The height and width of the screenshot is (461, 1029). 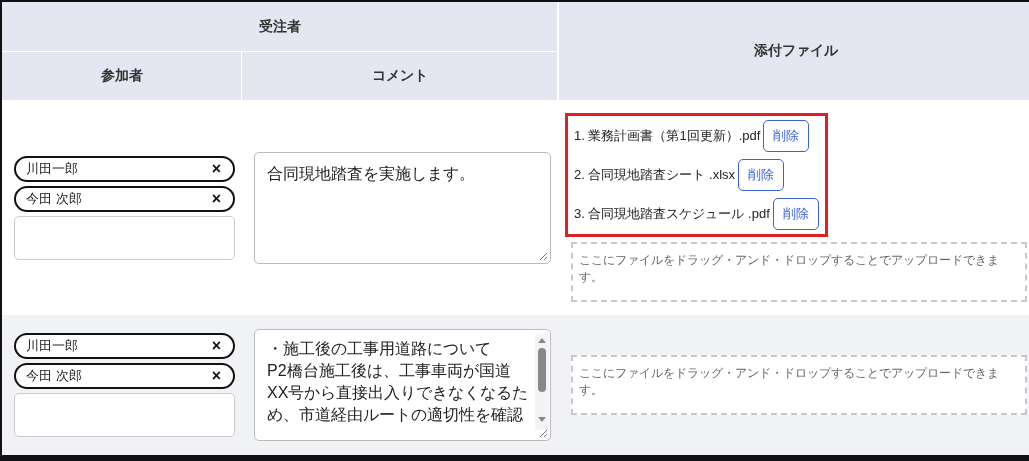 I want to click on file-name: 1. 業務計画書（第1回更新）.pdf, so click(x=667, y=136).